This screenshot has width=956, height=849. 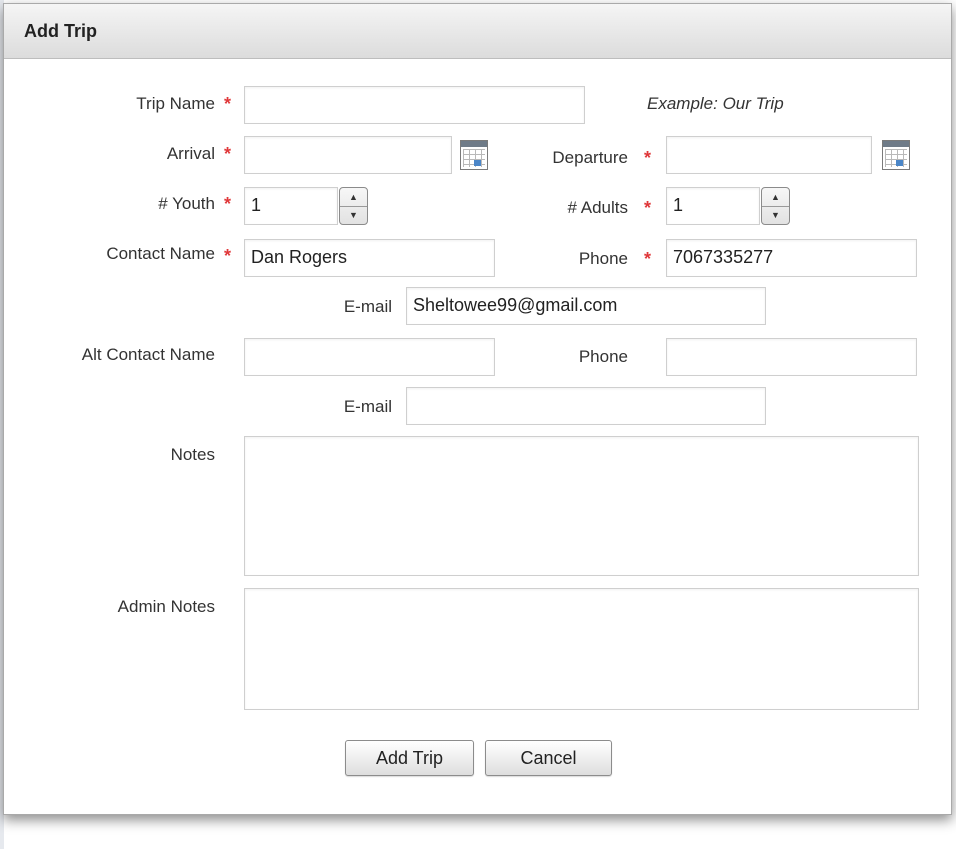 I want to click on arrival-date-input, so click(x=348, y=155).